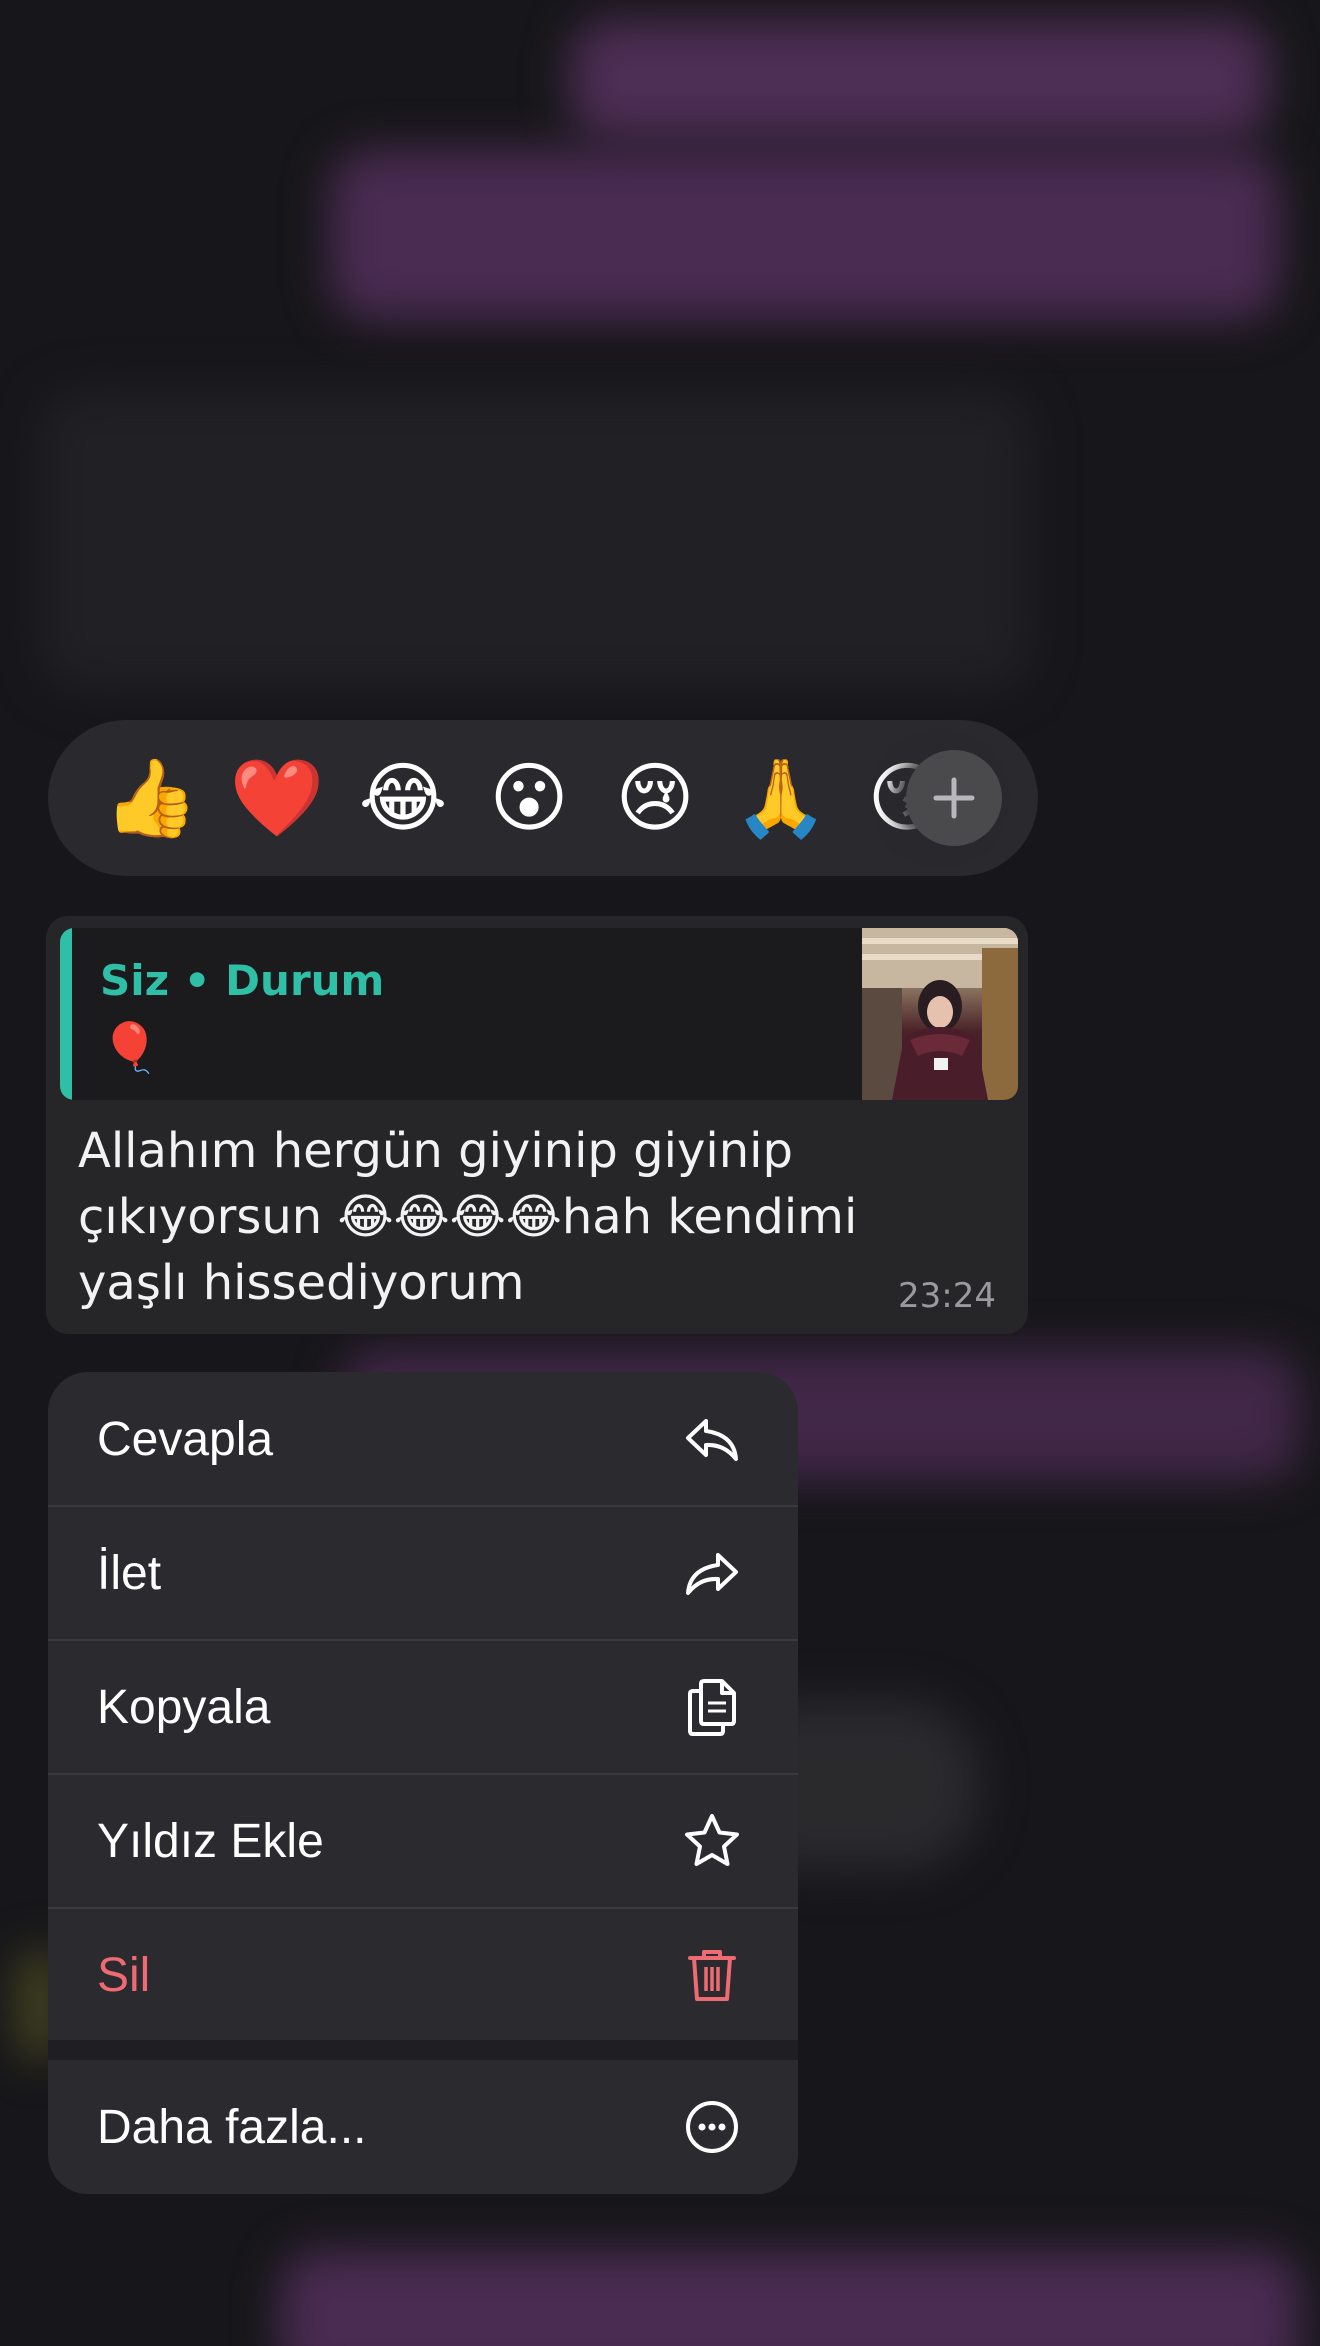 Image resolution: width=1320 pixels, height=2346 pixels. Describe the element at coordinates (210, 1841) in the screenshot. I see `menu-item-label: Yıldız Ekle` at that location.